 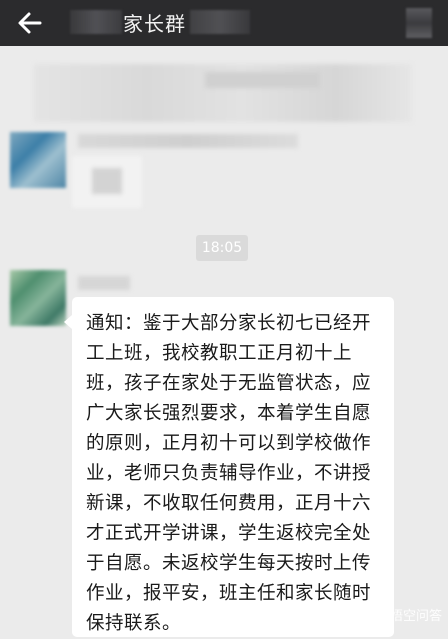 I want to click on chat-info-button, so click(x=419, y=23).